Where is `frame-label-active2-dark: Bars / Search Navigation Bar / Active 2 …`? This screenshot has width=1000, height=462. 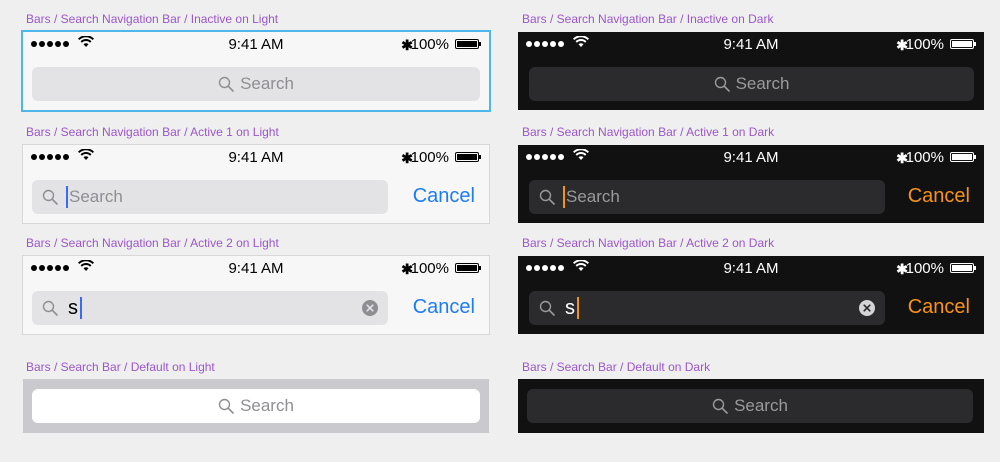
frame-label-active2-dark: Bars / Search Navigation Bar / Active 2 … is located at coordinates (648, 243).